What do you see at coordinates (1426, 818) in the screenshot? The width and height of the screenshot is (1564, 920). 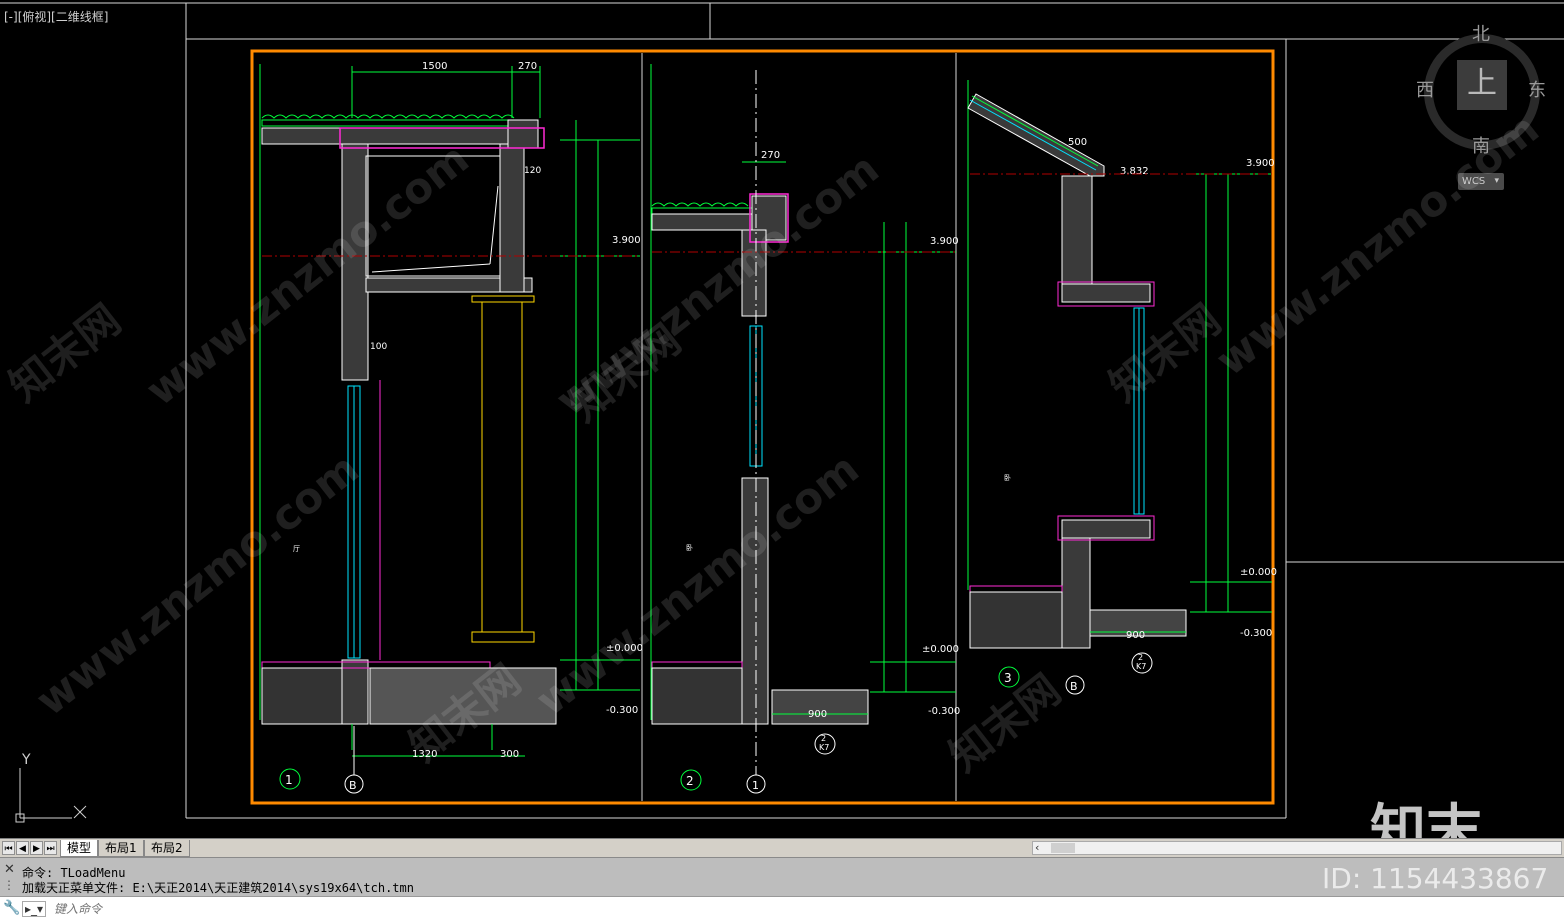 I see `brand-logo: 知末` at bounding box center [1426, 818].